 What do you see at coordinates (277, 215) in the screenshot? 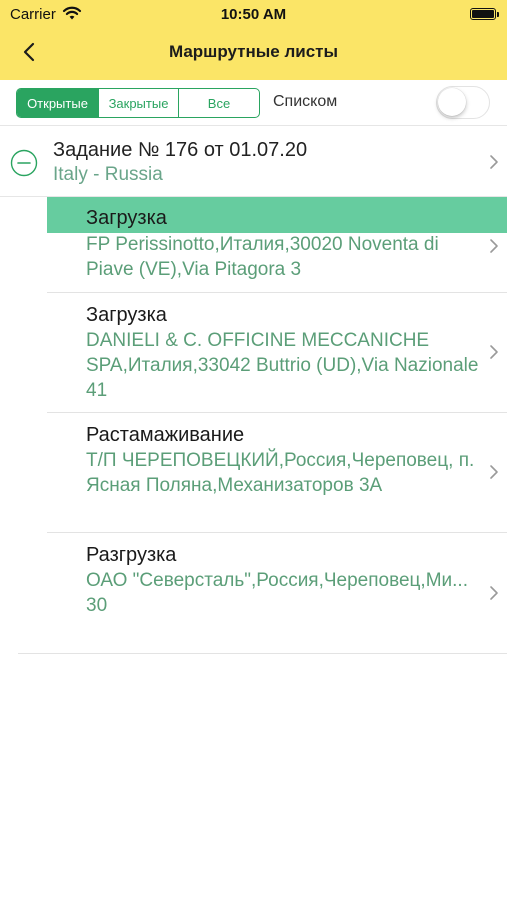
I see `stop-row-1: Загрузка` at bounding box center [277, 215].